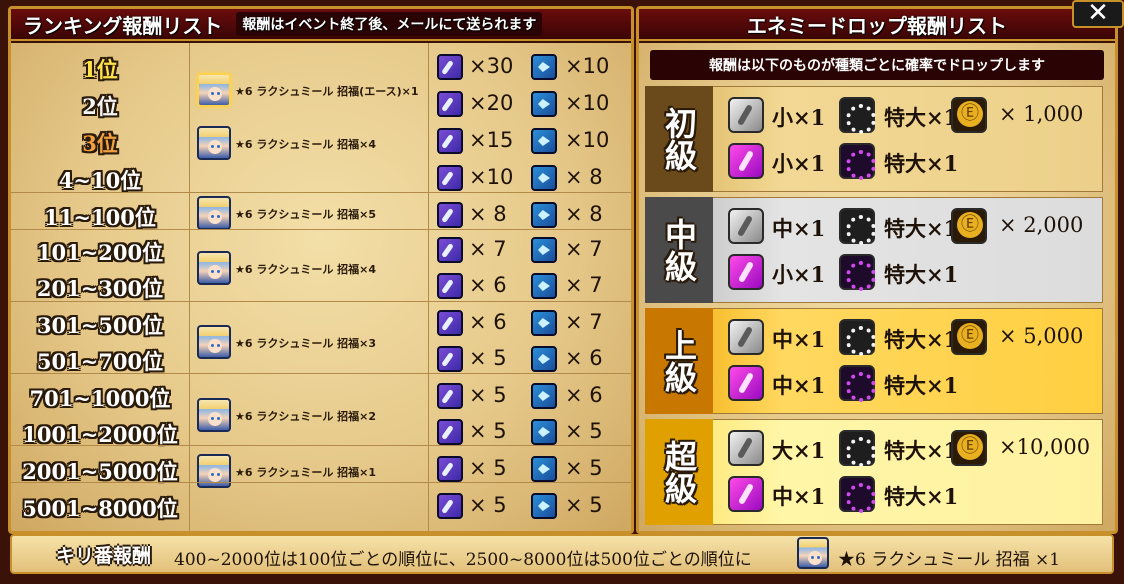 This screenshot has height=584, width=1124. I want to click on difficulty-label: 中級, so click(679, 250).